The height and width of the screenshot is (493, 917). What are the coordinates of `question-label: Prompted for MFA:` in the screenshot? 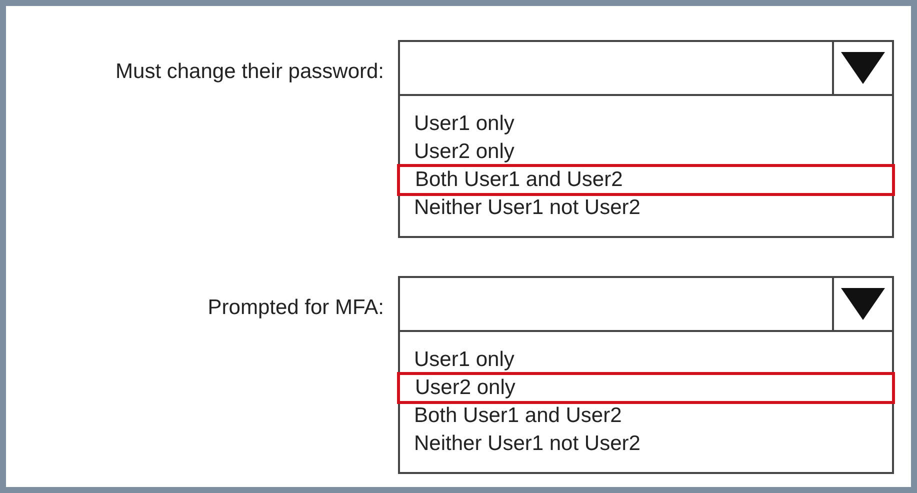 It's located at (296, 308).